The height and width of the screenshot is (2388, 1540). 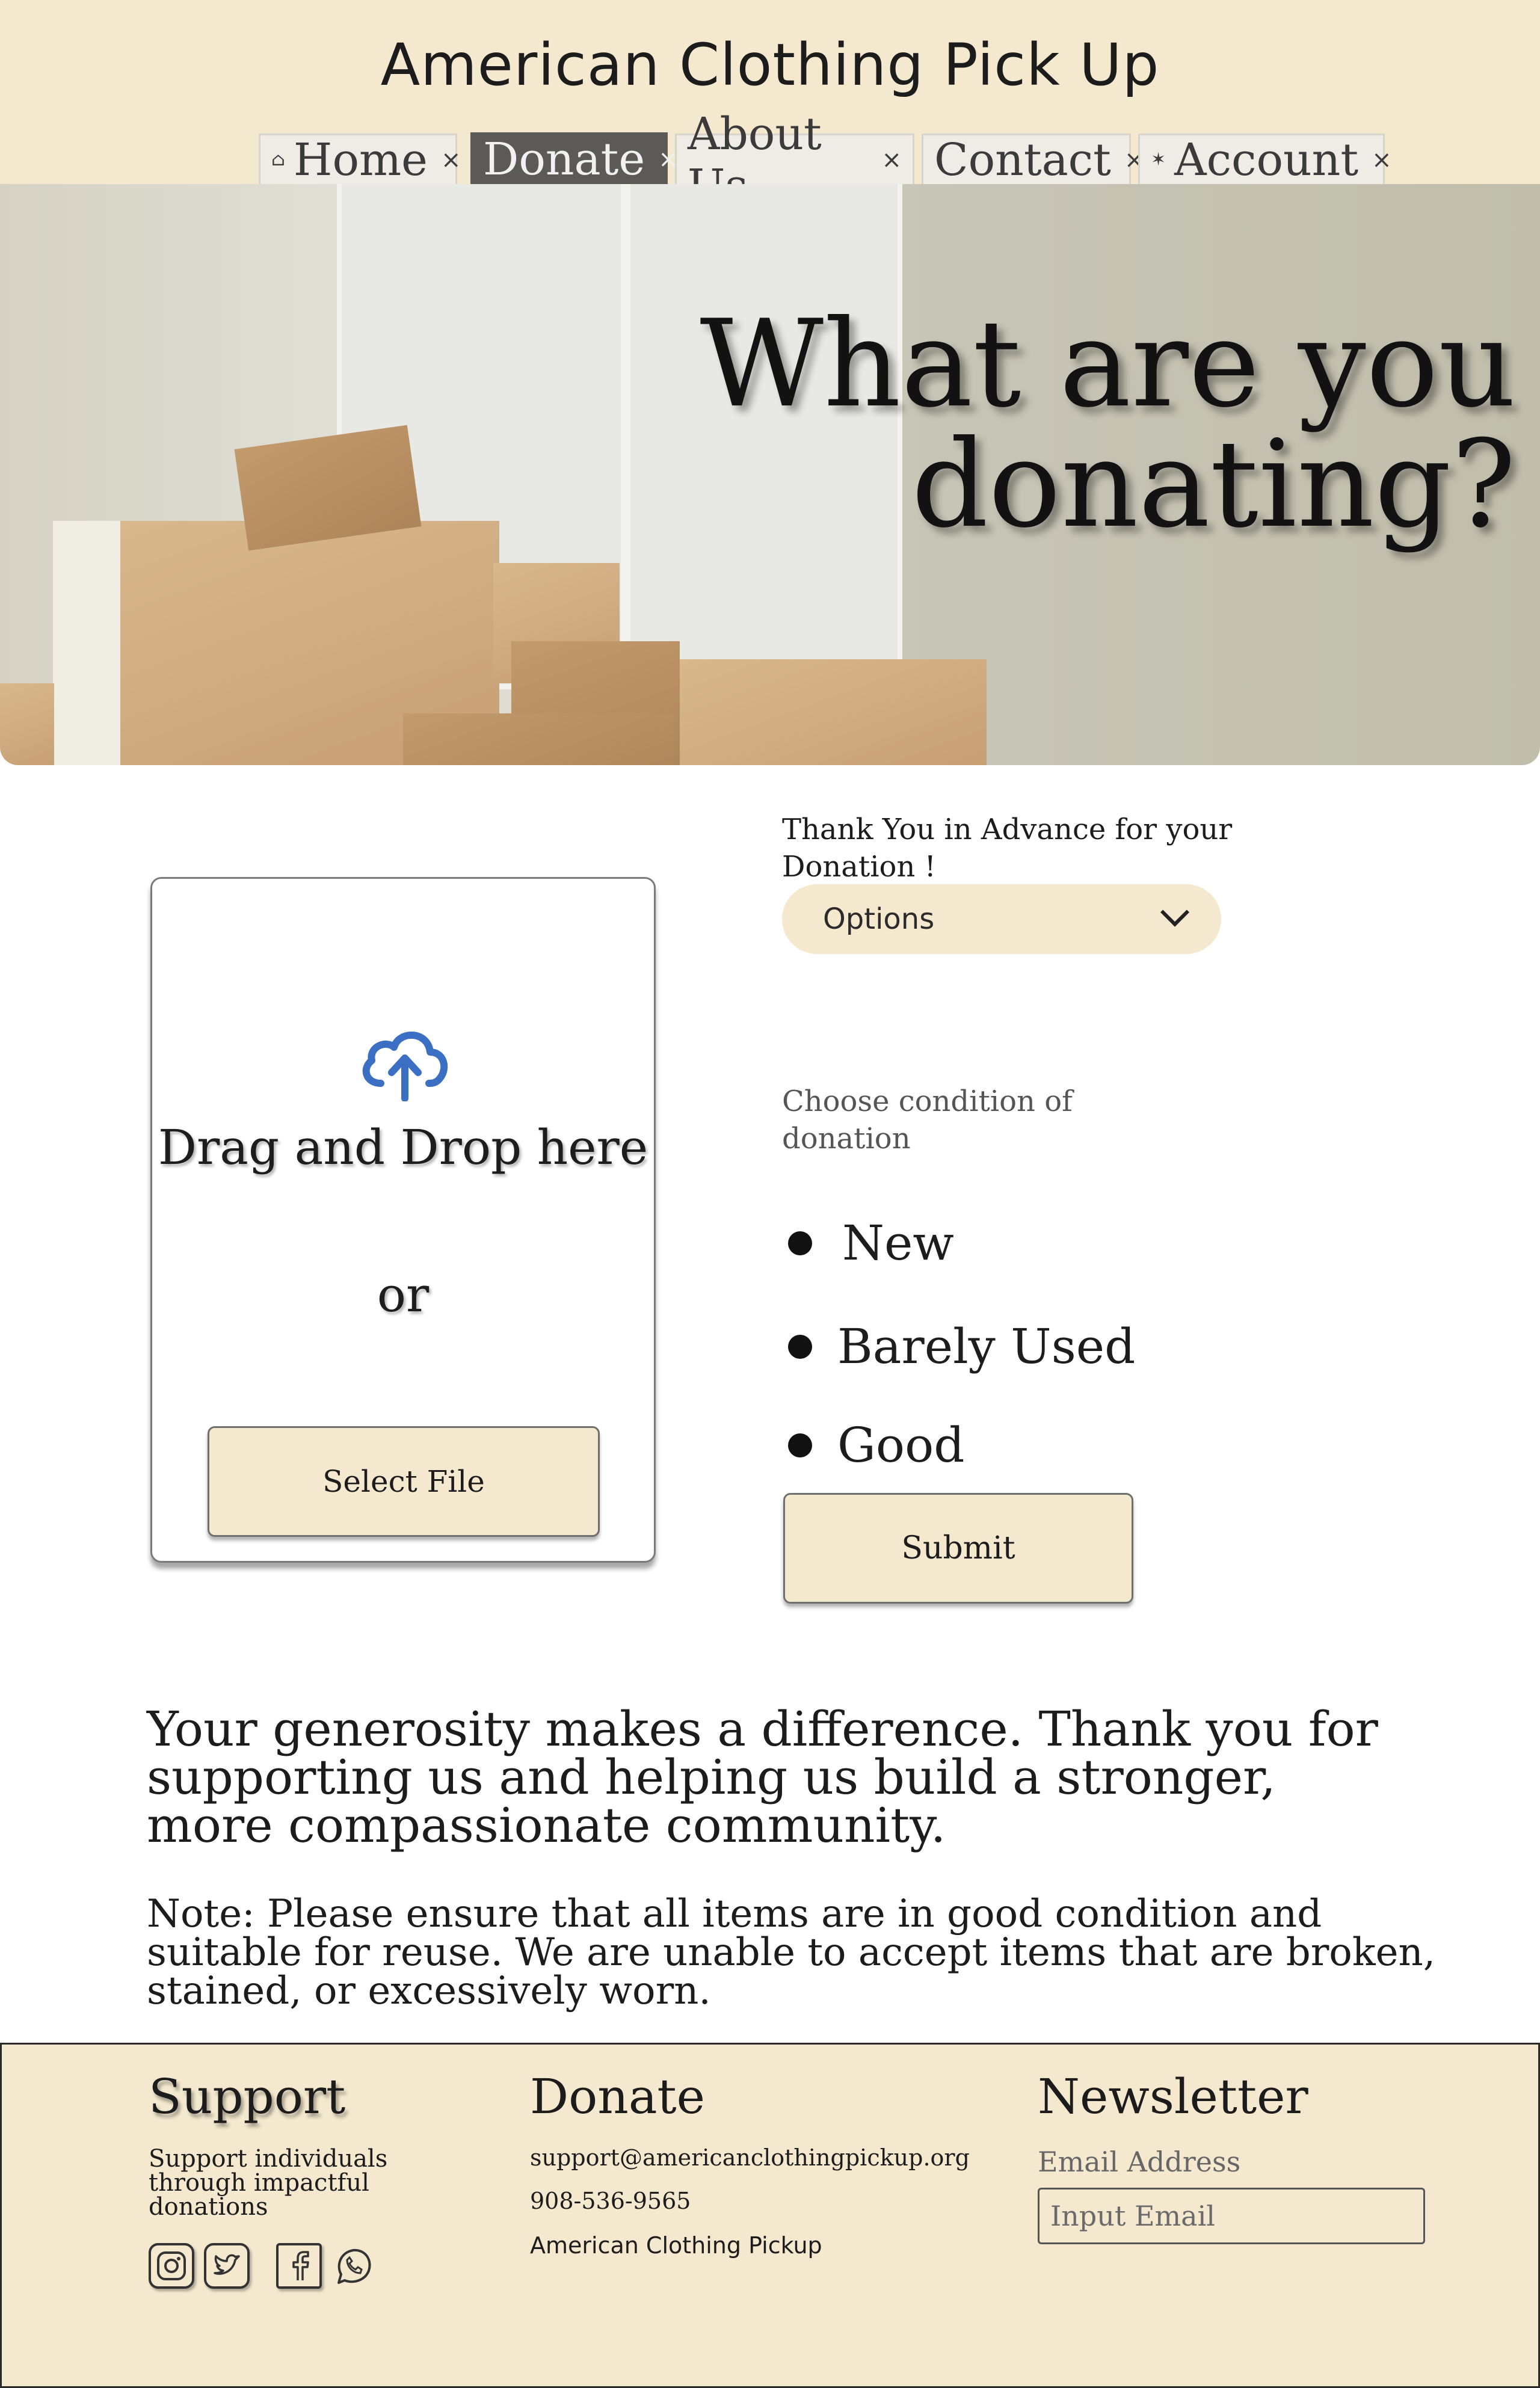 What do you see at coordinates (898, 1243) in the screenshot?
I see `condition-option-label: New` at bounding box center [898, 1243].